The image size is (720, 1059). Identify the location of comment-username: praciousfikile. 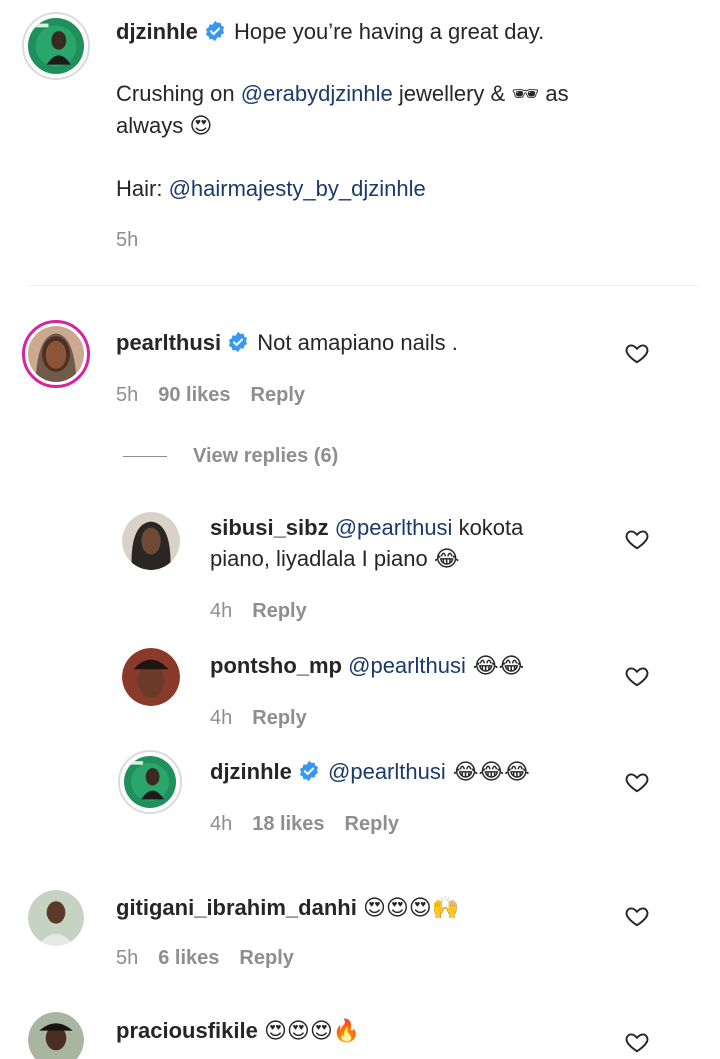
(187, 1030).